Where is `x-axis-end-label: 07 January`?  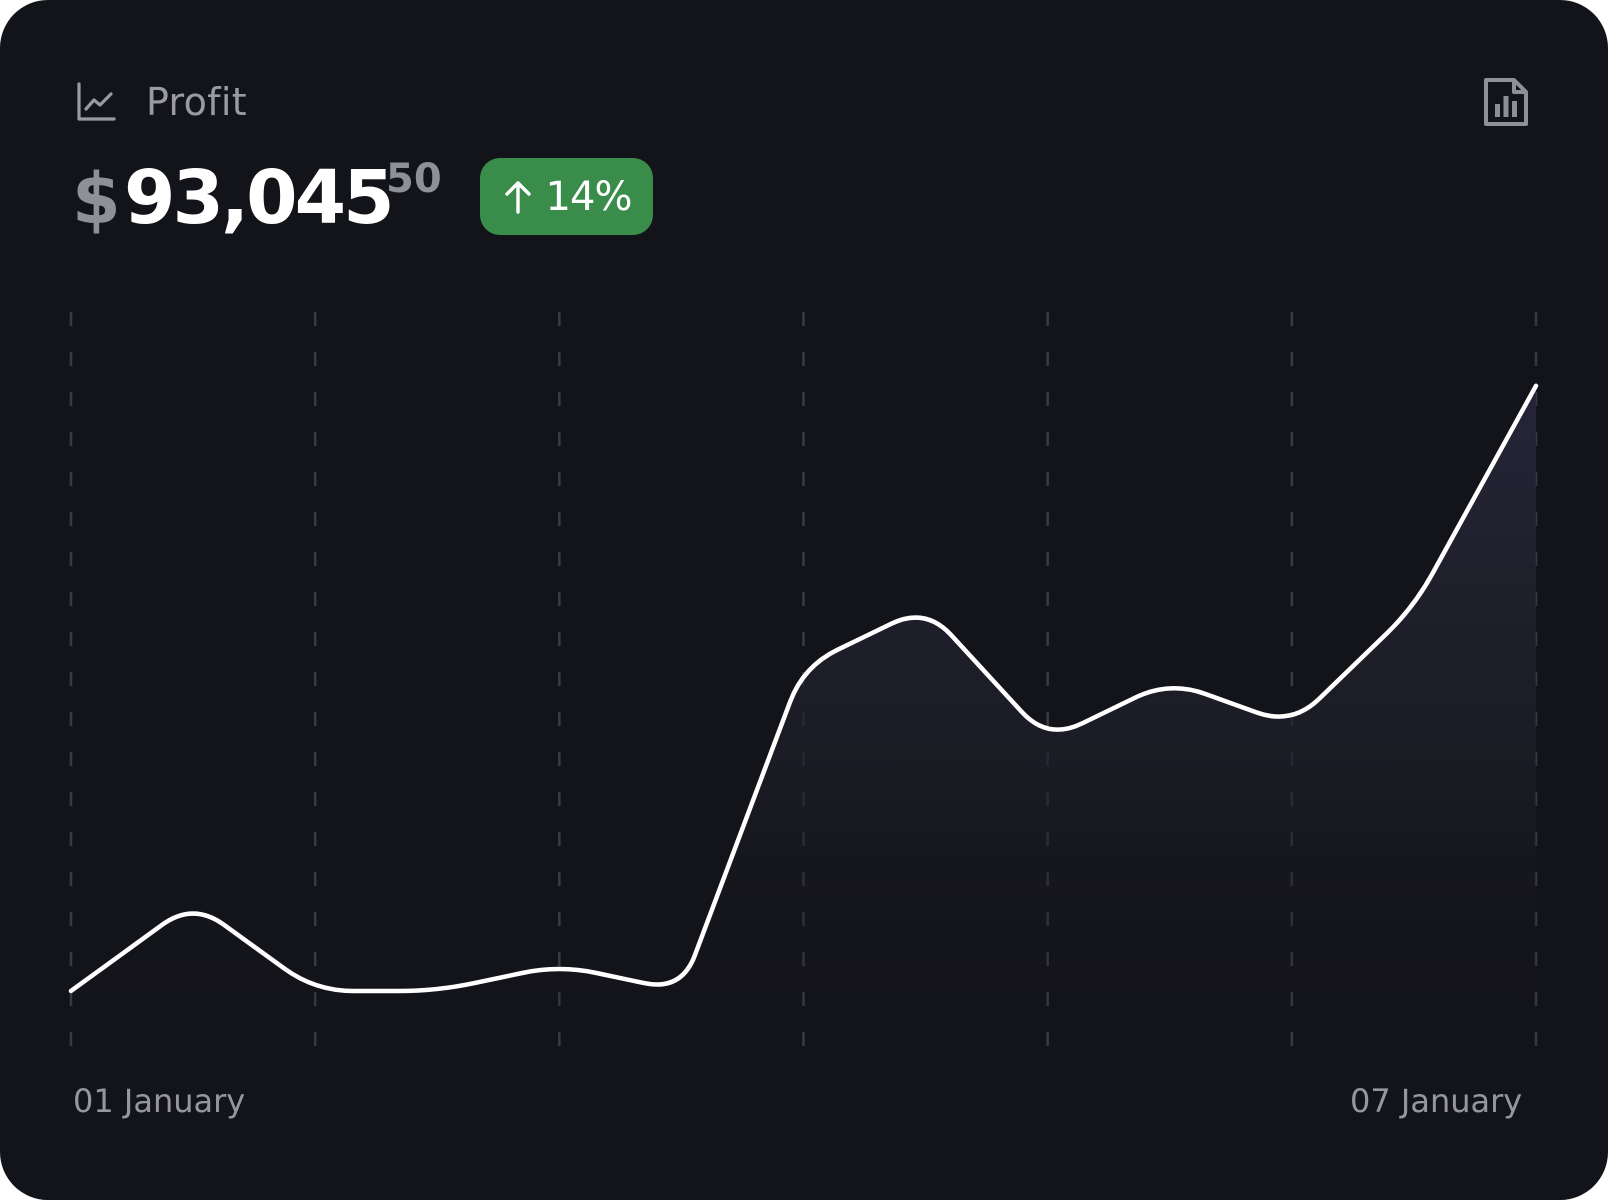 x-axis-end-label: 07 January is located at coordinates (1436, 1101).